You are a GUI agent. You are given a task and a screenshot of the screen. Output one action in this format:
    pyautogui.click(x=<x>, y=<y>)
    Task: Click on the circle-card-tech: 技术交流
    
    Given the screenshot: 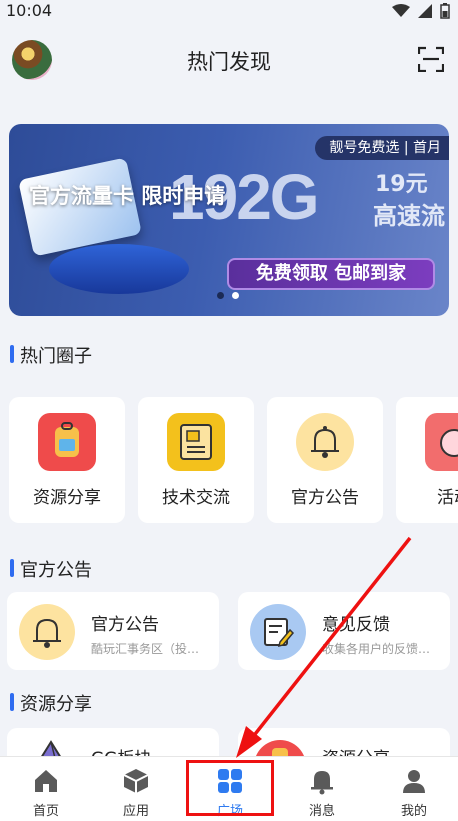 What is the action you would take?
    pyautogui.click(x=196, y=460)
    